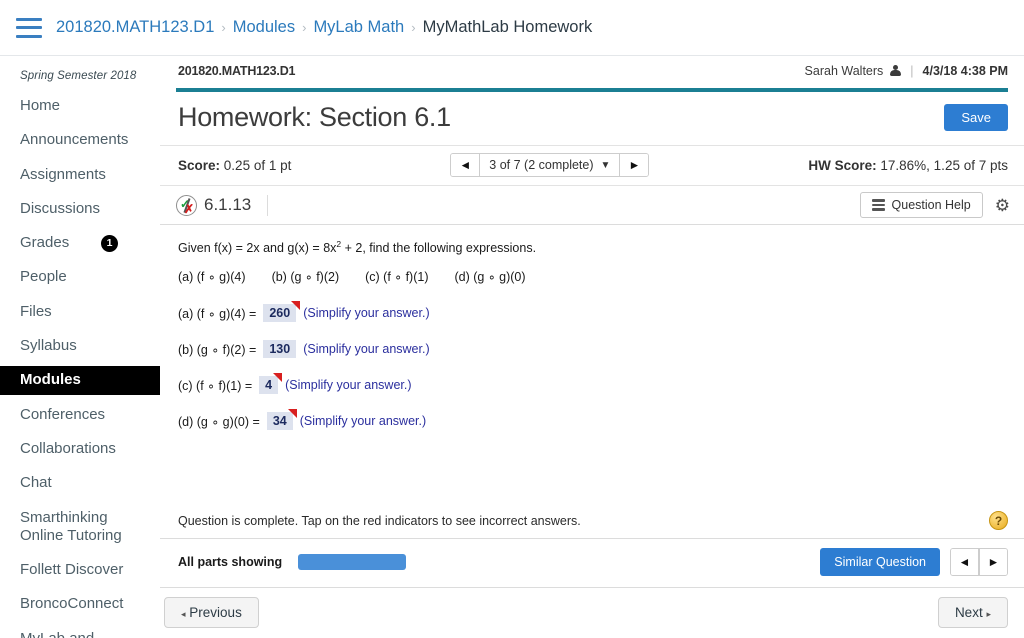 The image size is (1024, 638). I want to click on problem-part: (b) (g ∘ f)(2), so click(305, 277).